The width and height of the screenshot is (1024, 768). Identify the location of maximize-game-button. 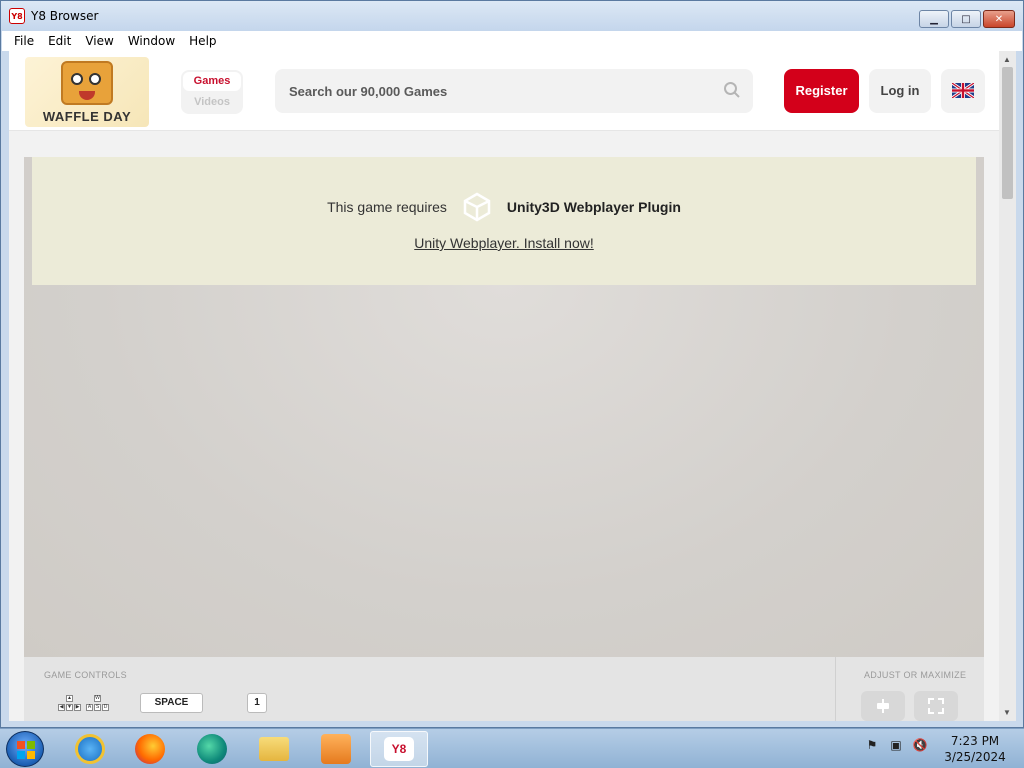
(936, 706).